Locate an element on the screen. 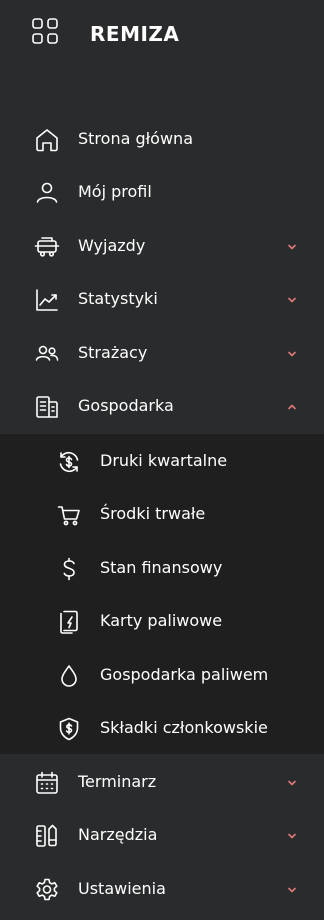  submenu-item-assets: Środki trwałe is located at coordinates (162, 515).